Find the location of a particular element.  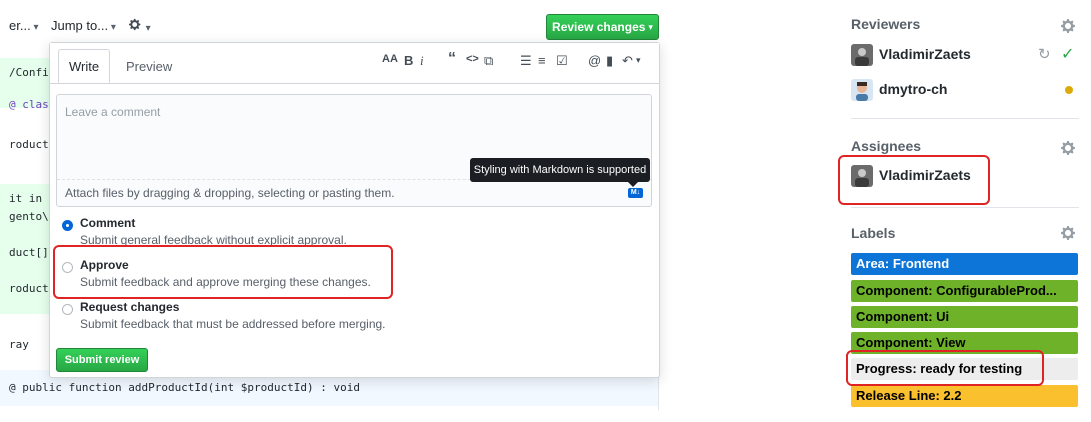

bookmark-icon: ▮ is located at coordinates (609, 61).